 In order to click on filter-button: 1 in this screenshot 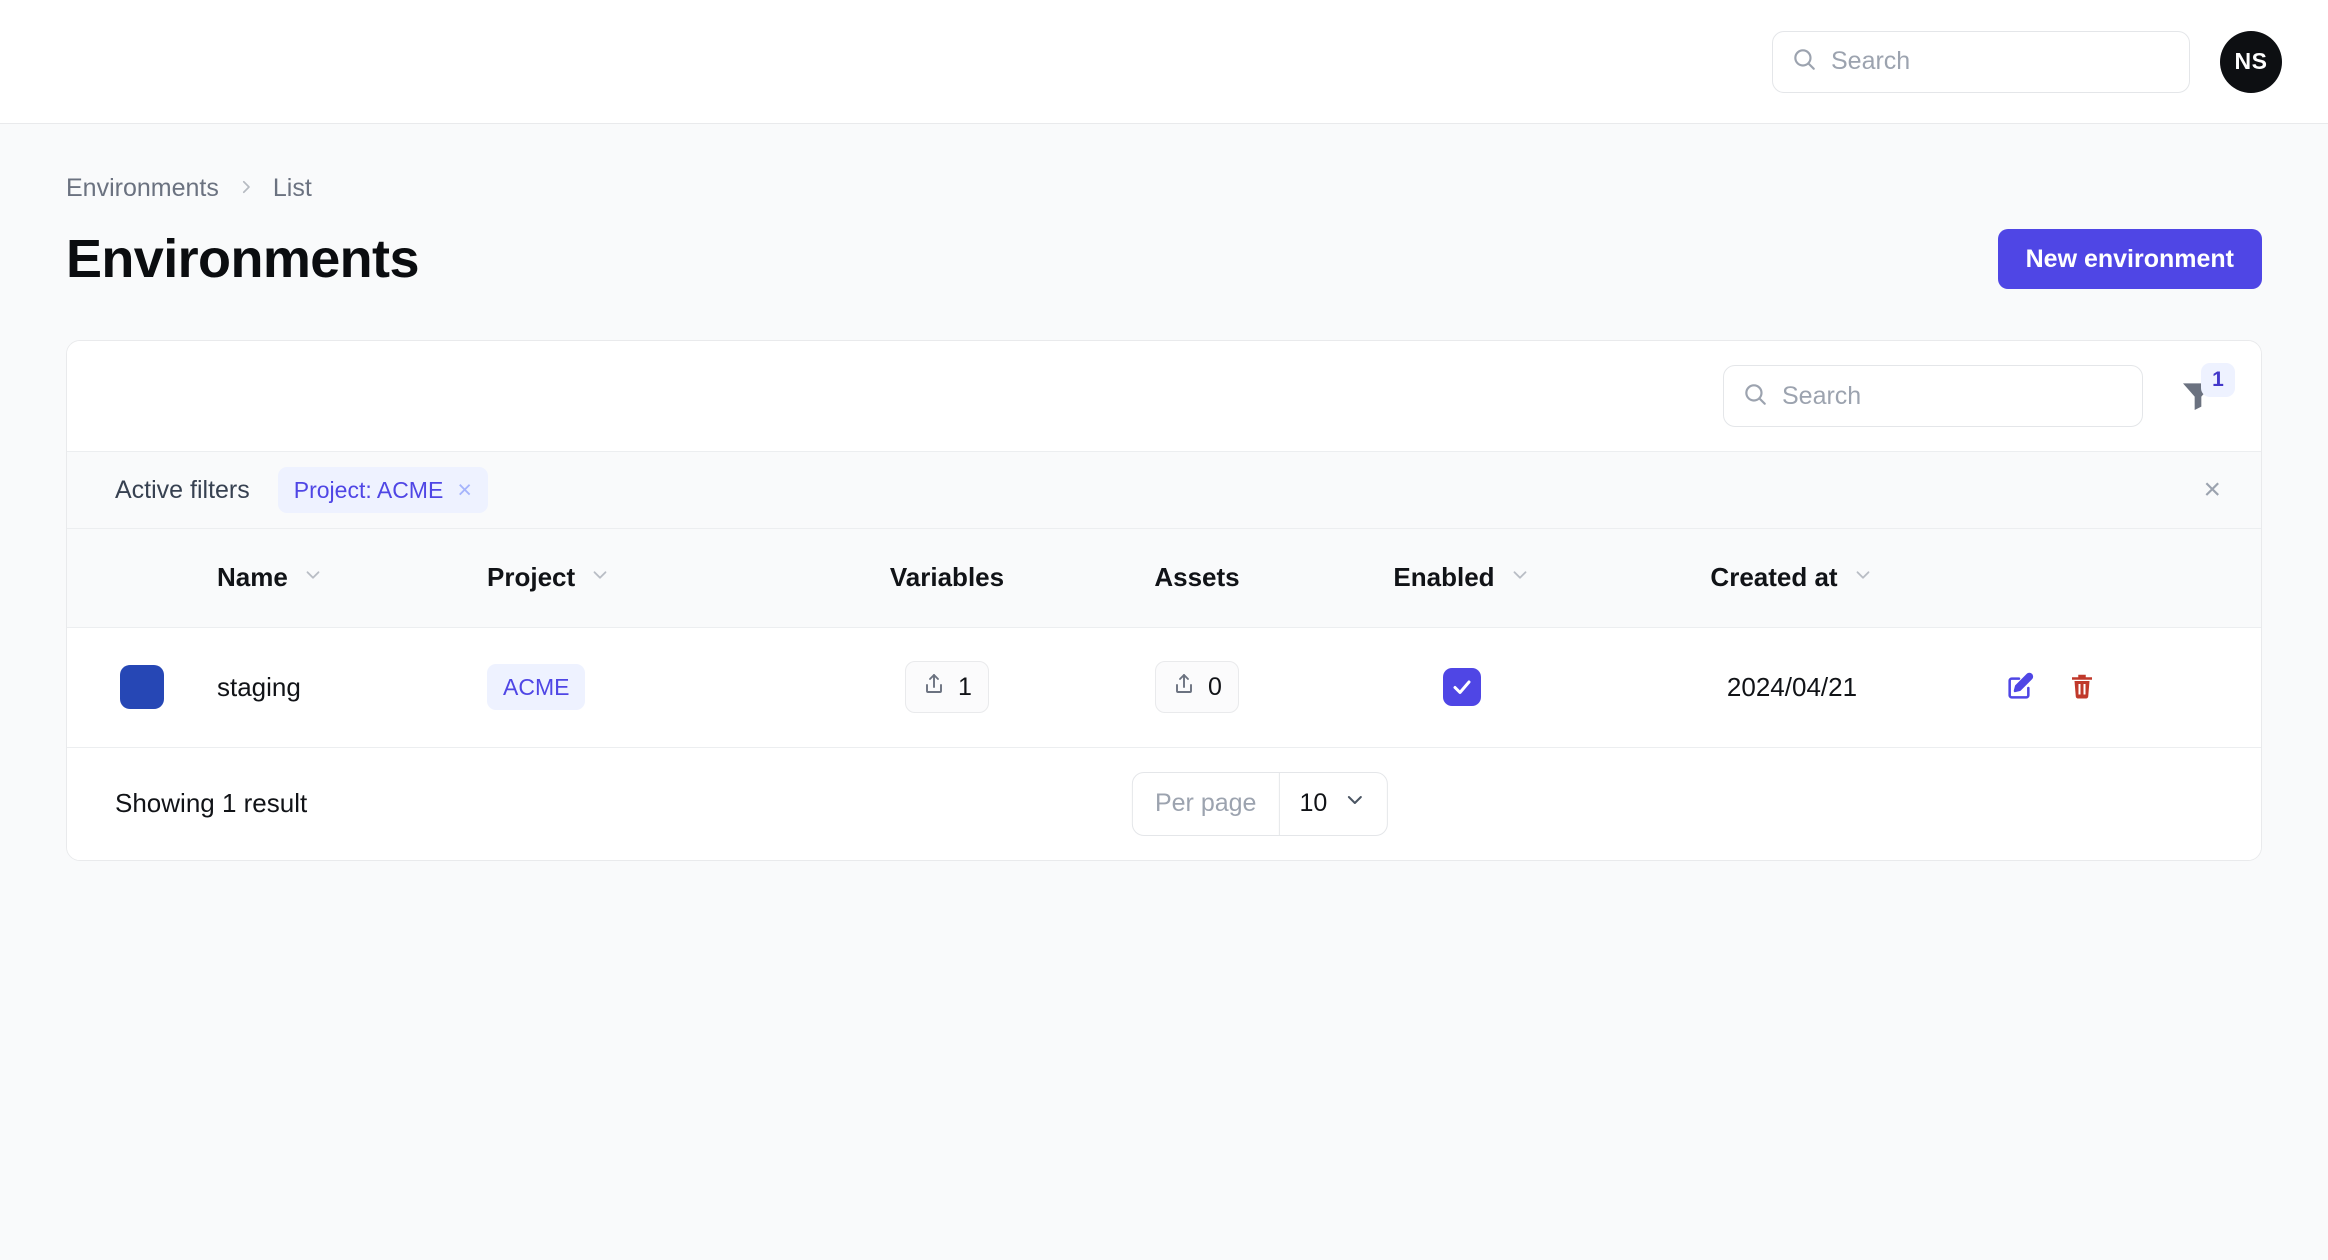, I will do `click(2202, 394)`.